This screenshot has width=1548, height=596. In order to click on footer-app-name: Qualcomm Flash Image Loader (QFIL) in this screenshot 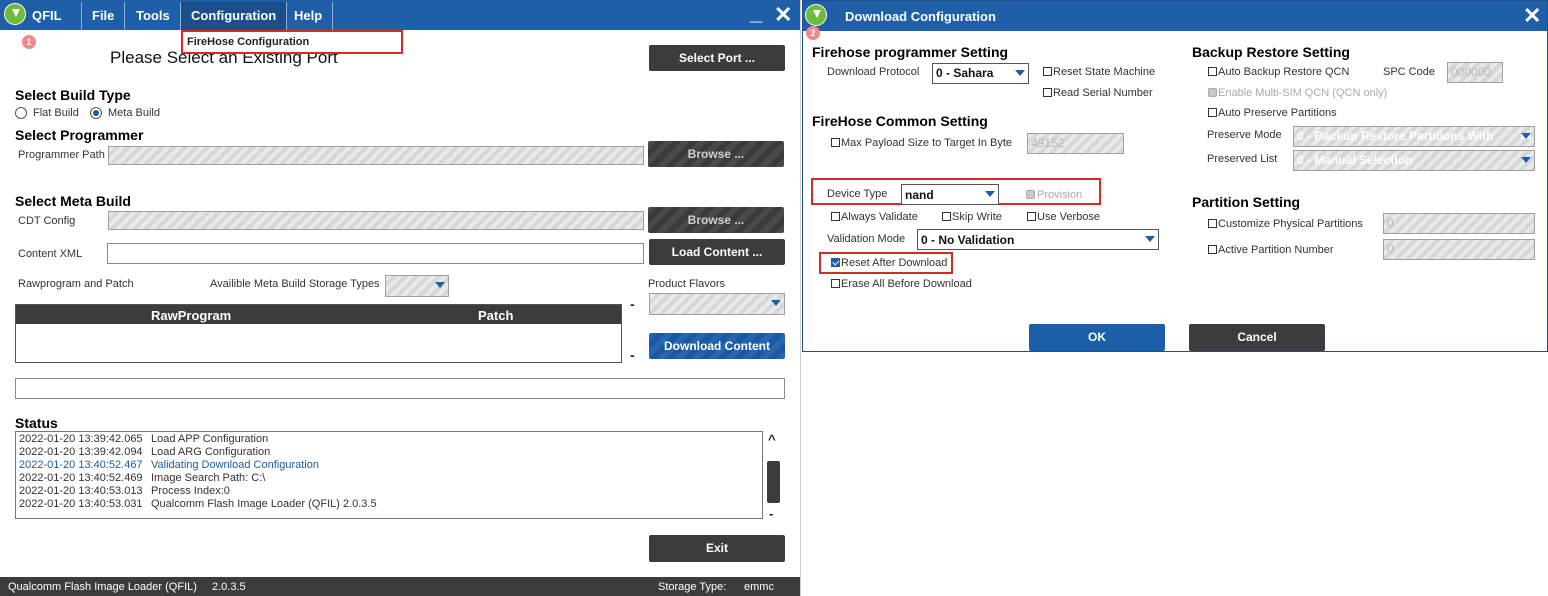, I will do `click(102, 587)`.